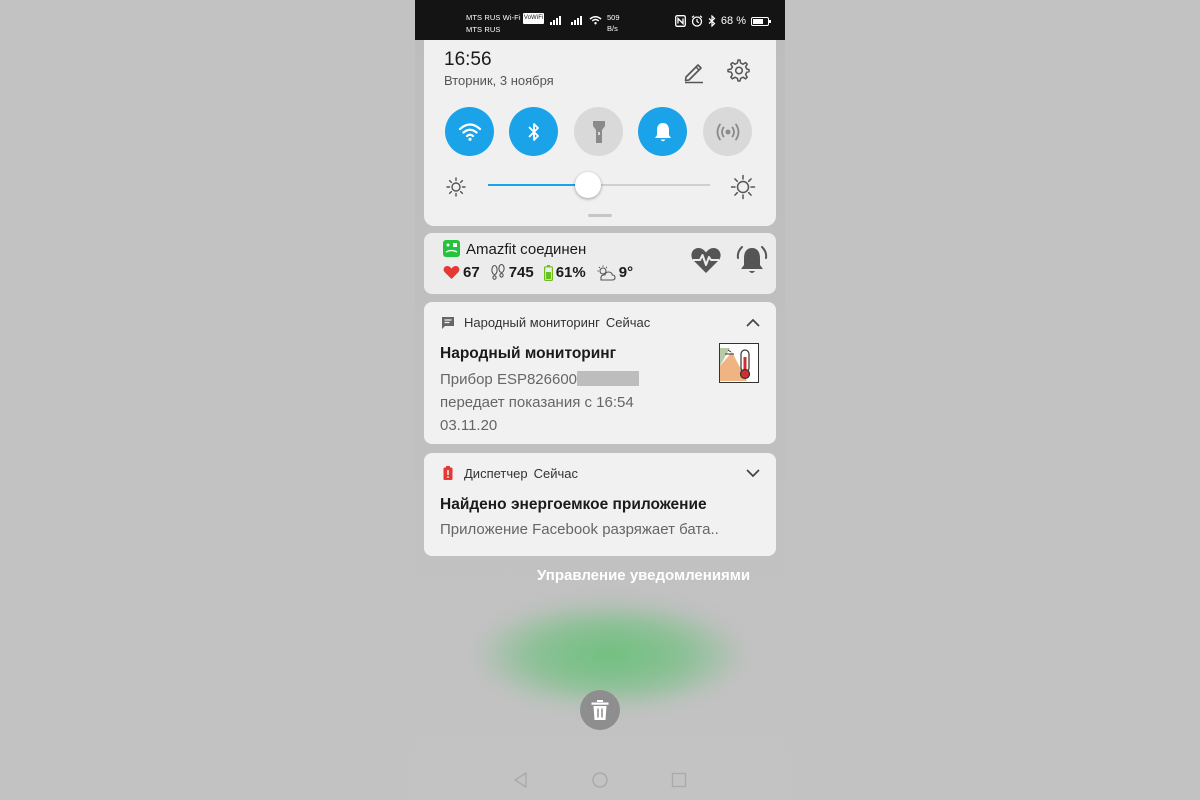 The height and width of the screenshot is (800, 1200). I want to click on alarm-icon, so click(697, 21).